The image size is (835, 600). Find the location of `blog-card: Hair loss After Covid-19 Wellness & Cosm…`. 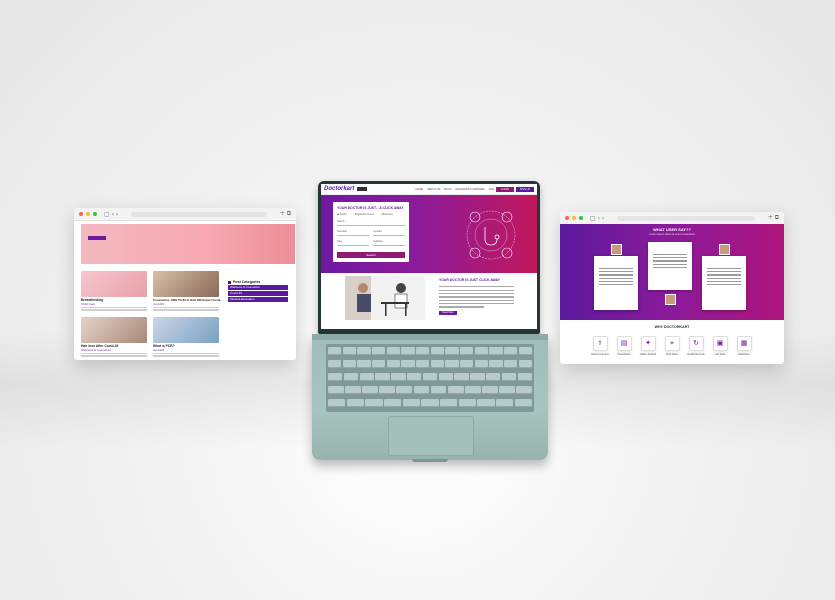

blog-card: Hair loss After Covid-19 Wellness & Cosm… is located at coordinates (114, 337).